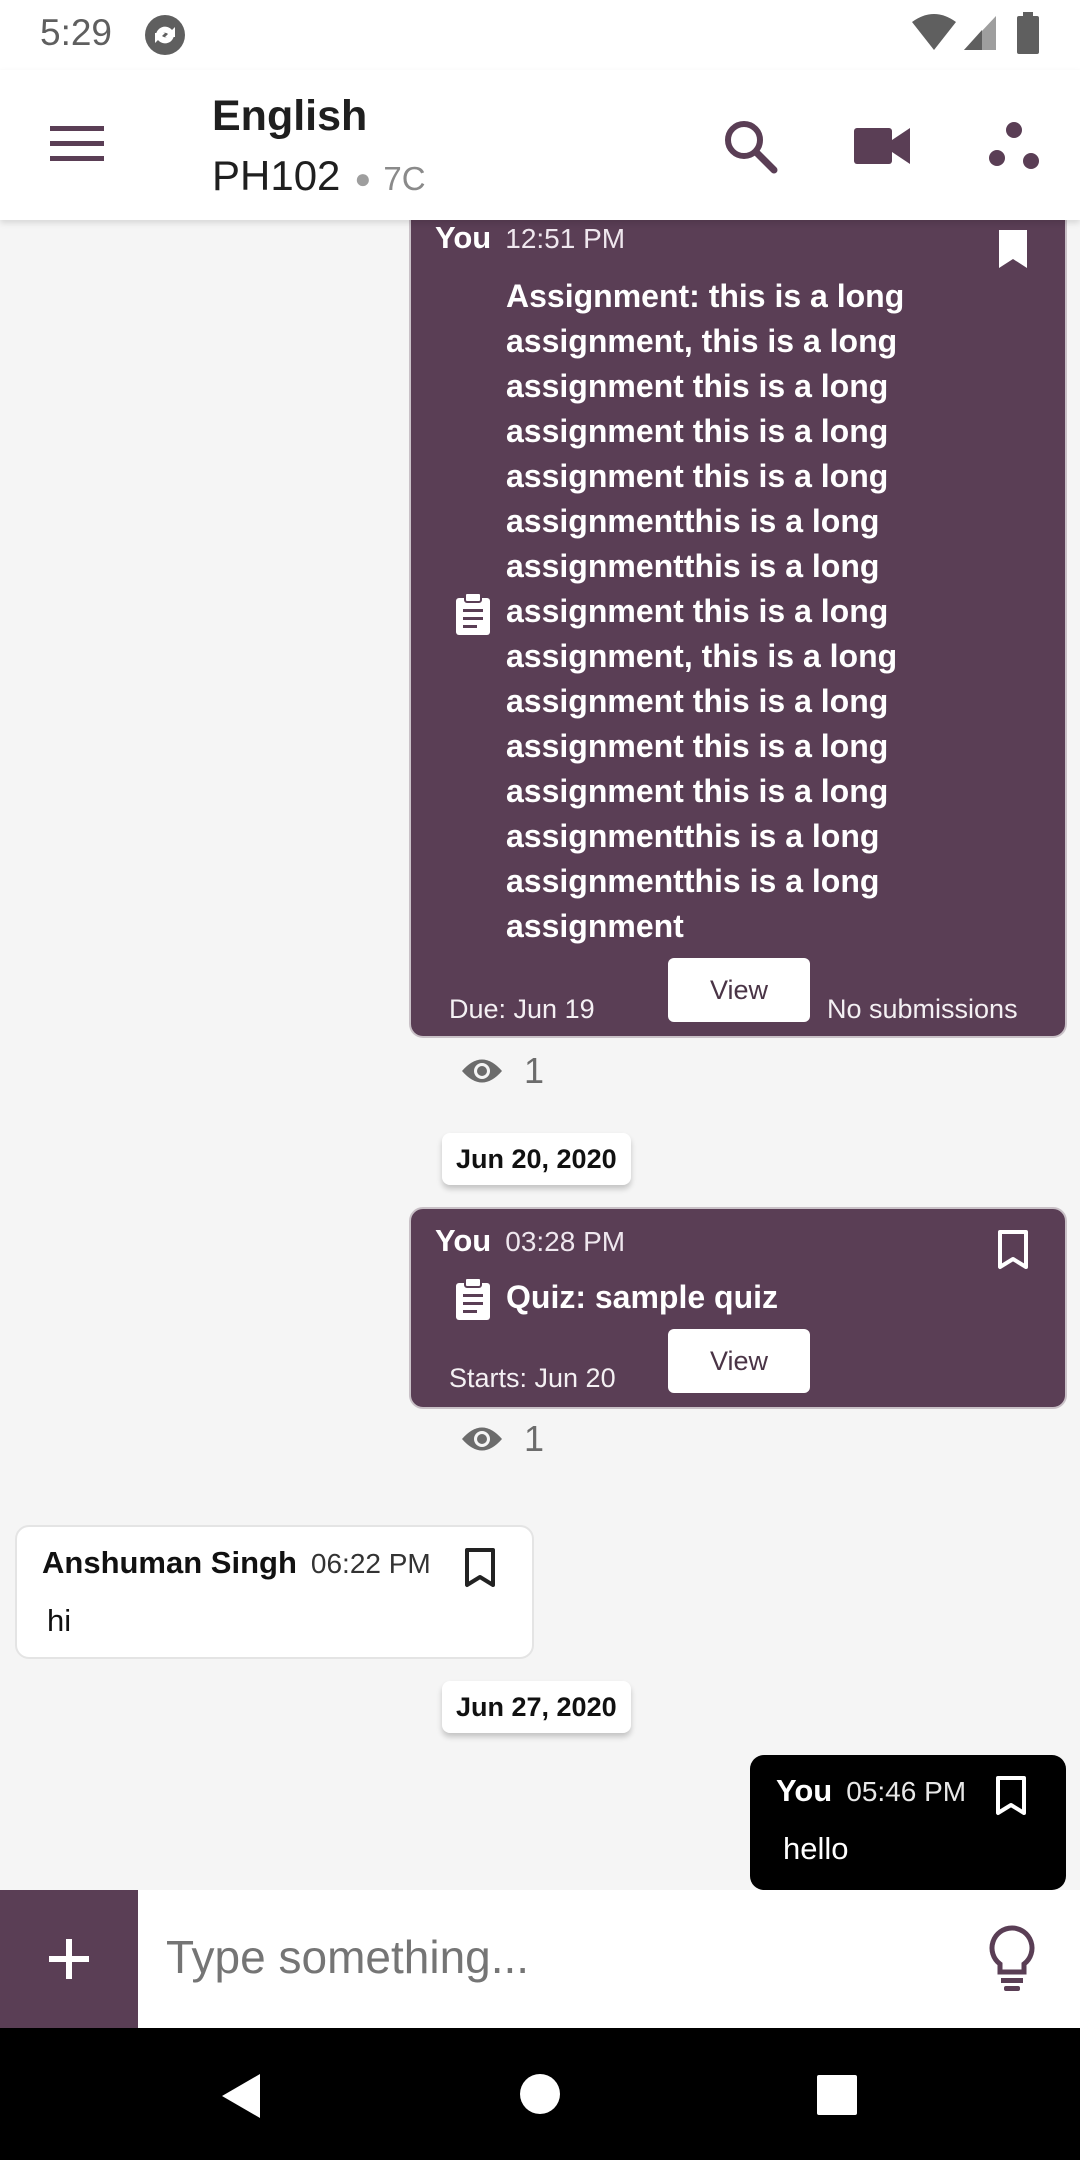 The width and height of the screenshot is (1080, 2160). What do you see at coordinates (536, 1707) in the screenshot?
I see `date-divider: Jun 27, 2020` at bounding box center [536, 1707].